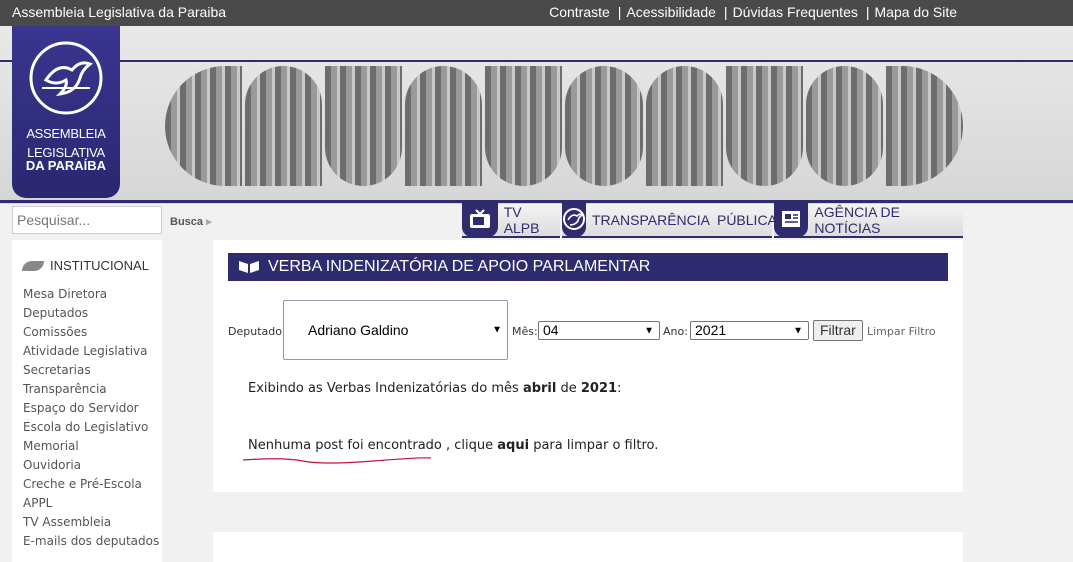 This screenshot has width=1073, height=562. I want to click on sidebar-item-escola-legislativo: Escola do Legislativo, so click(91, 427).